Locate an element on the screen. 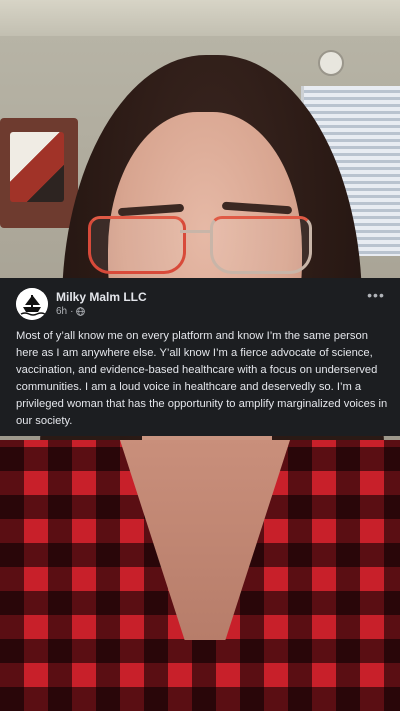  globe-icon is located at coordinates (81, 311).